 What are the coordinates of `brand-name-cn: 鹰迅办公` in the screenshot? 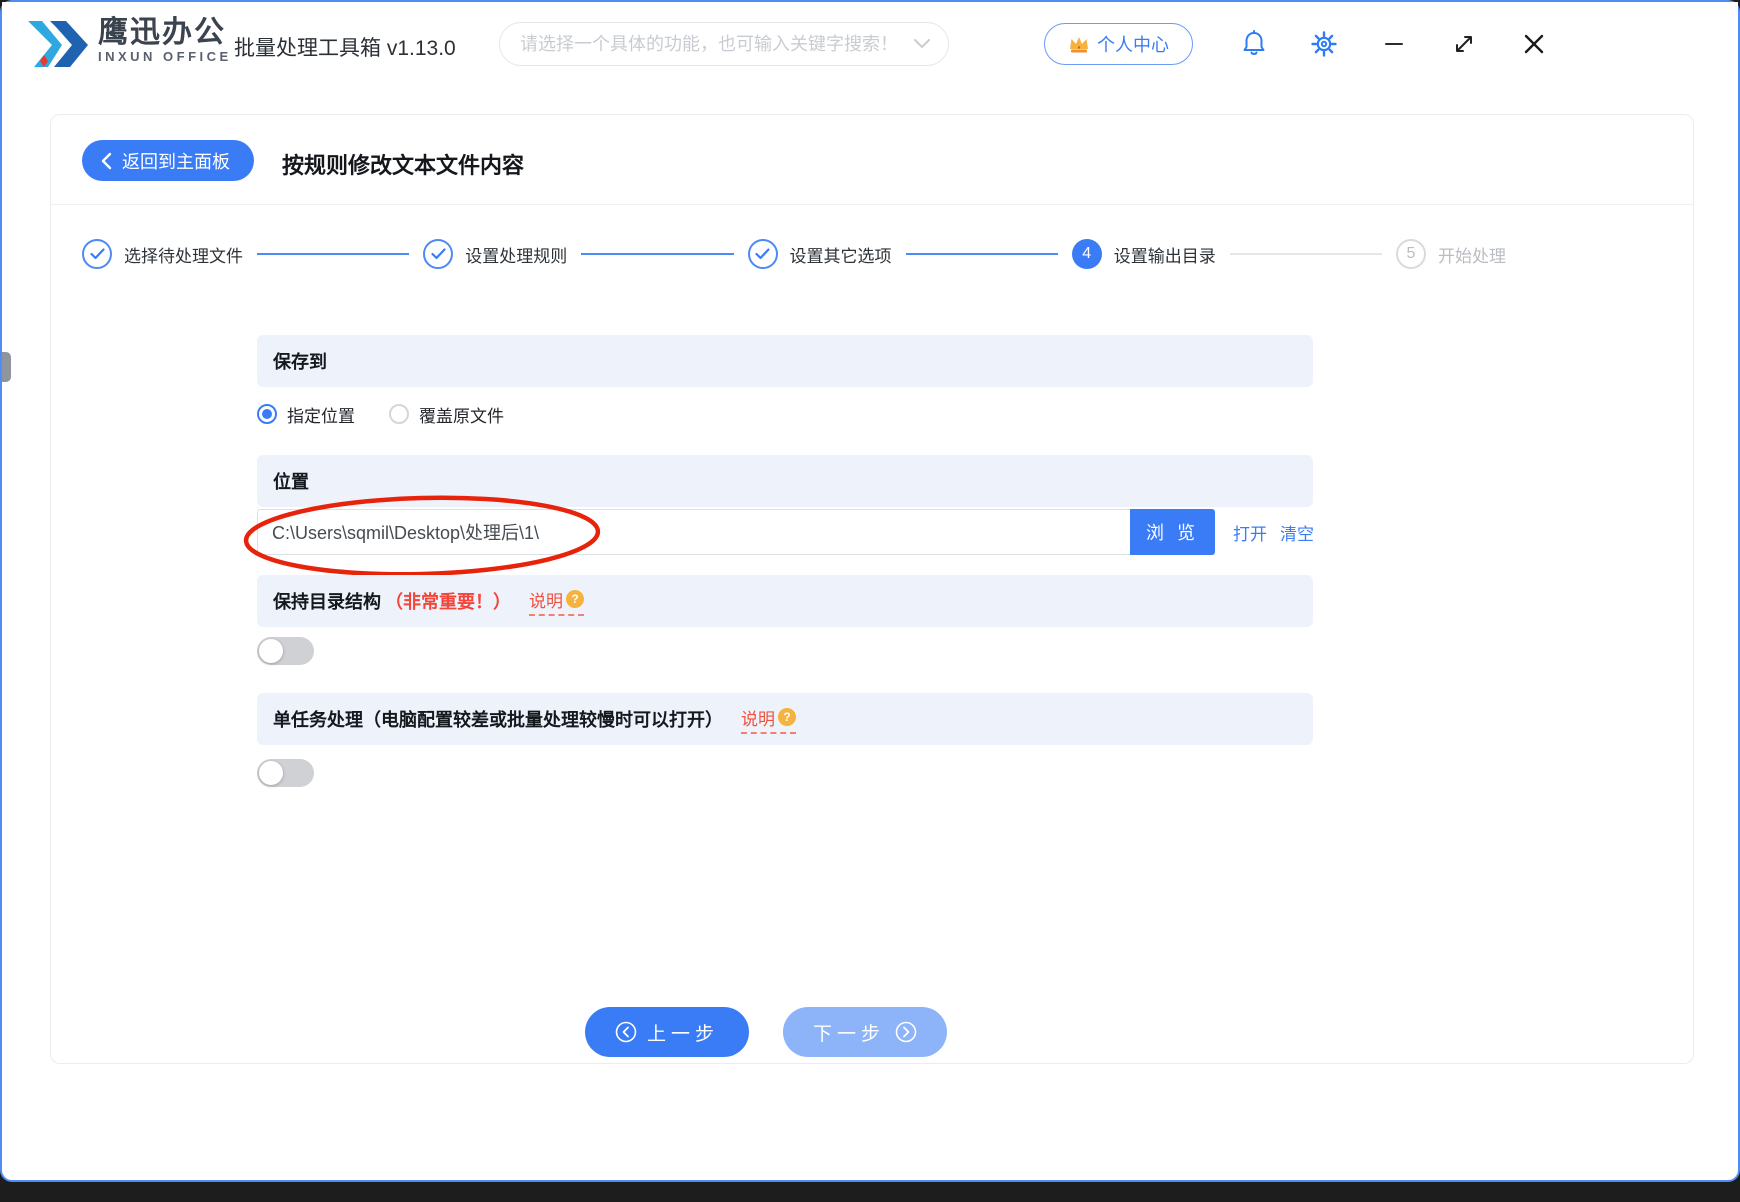 It's located at (162, 32).